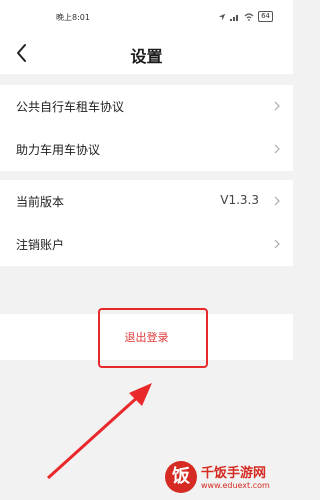  I want to click on annotation-arrow, so click(99, 431).